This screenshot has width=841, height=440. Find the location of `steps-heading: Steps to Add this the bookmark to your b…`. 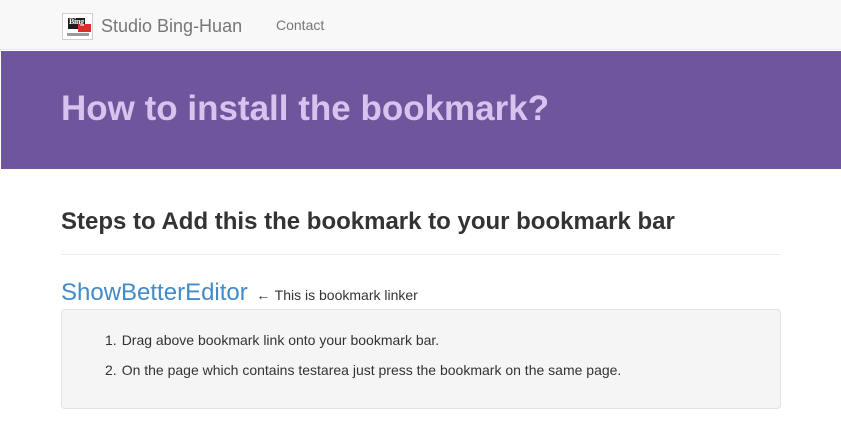

steps-heading: Steps to Add this the bookmark to your b… is located at coordinates (368, 221).